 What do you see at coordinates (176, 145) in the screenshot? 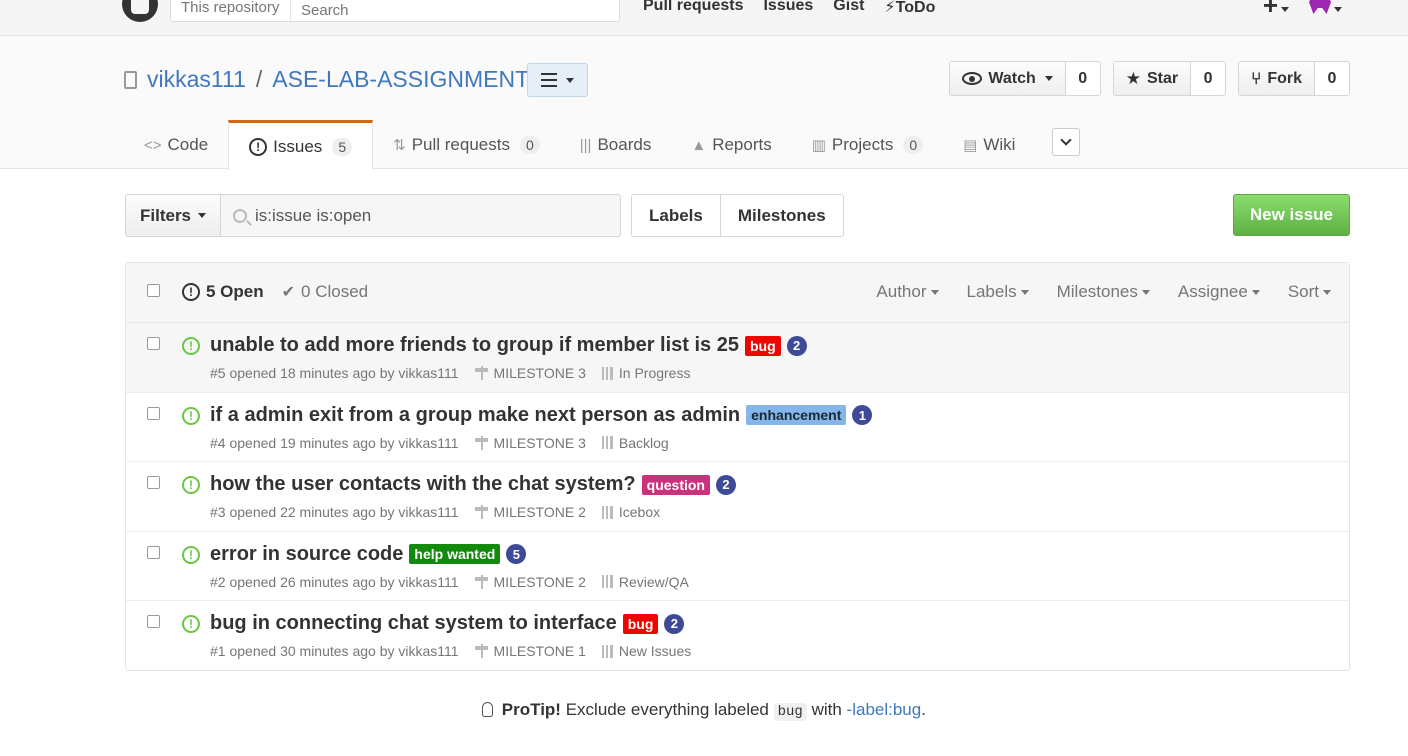
I see `tab-code: <> Code` at bounding box center [176, 145].